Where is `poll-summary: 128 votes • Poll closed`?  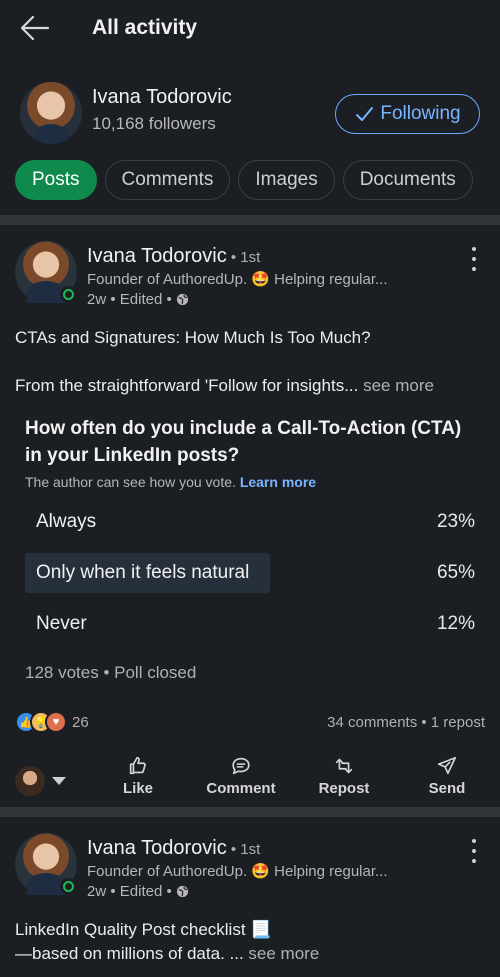
poll-summary: 128 votes • Poll closed is located at coordinates (111, 672).